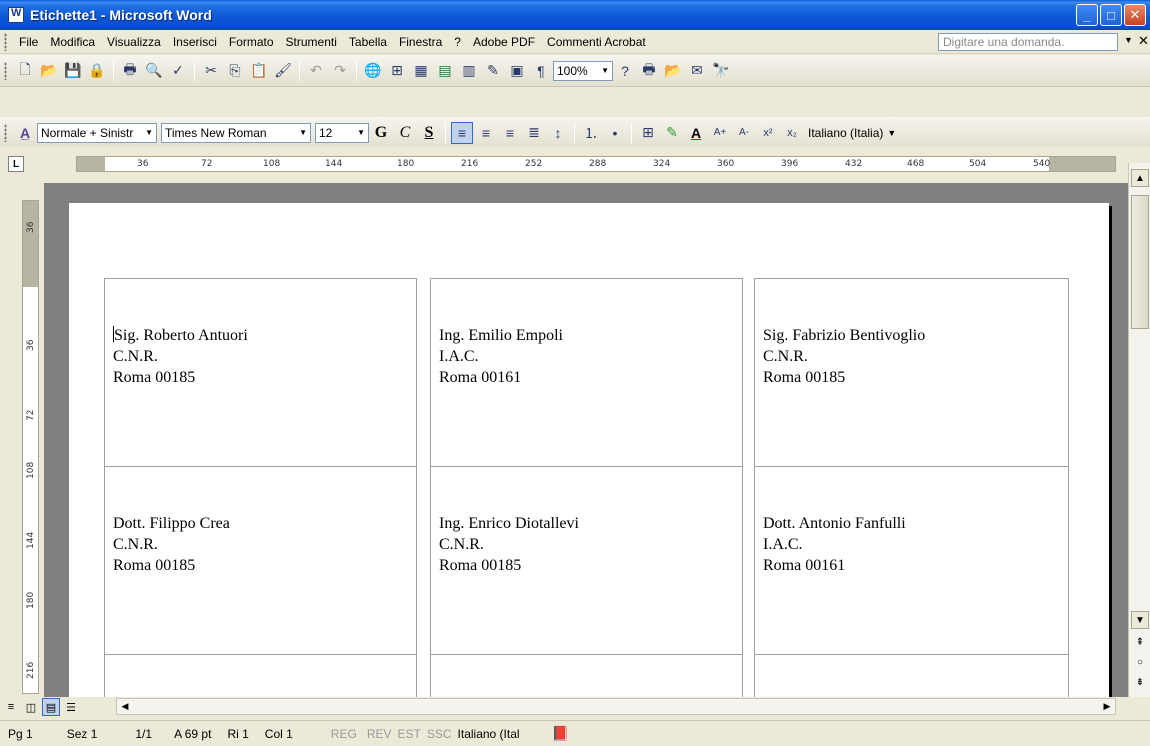  What do you see at coordinates (49, 71) in the screenshot?
I see `open-folder-icon: 📂` at bounding box center [49, 71].